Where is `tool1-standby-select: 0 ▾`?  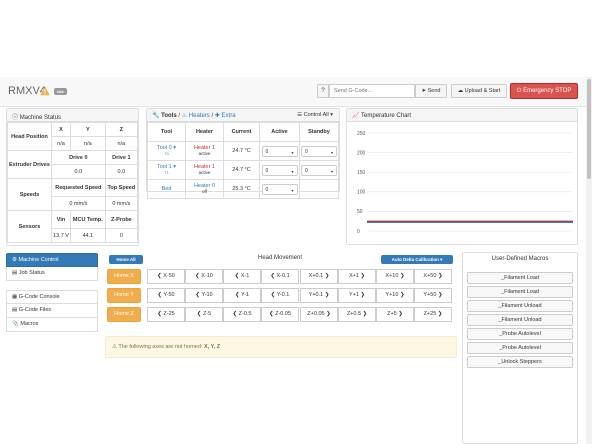 tool1-standby-select: 0 ▾ is located at coordinates (319, 170).